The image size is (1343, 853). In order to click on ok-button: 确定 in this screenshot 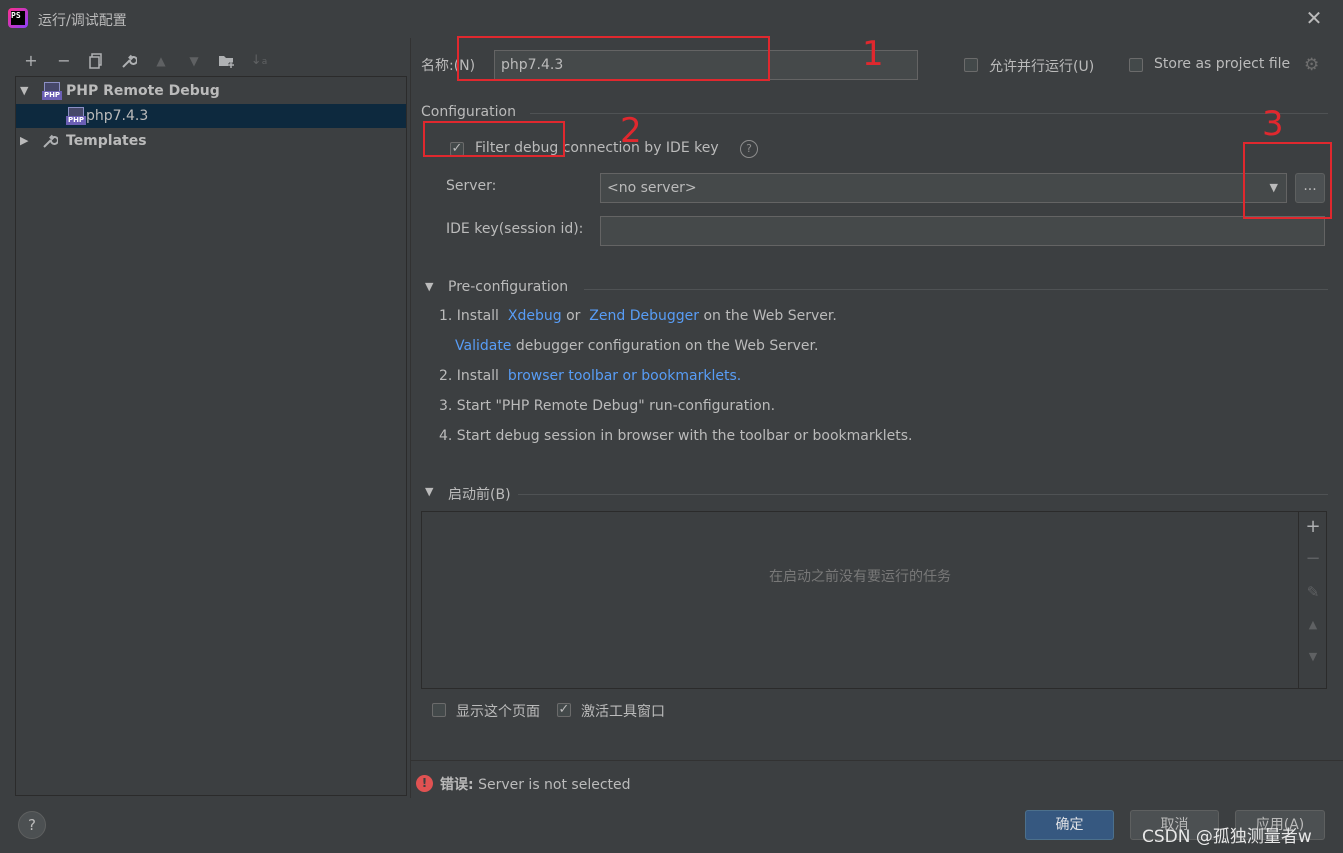, I will do `click(1069, 825)`.